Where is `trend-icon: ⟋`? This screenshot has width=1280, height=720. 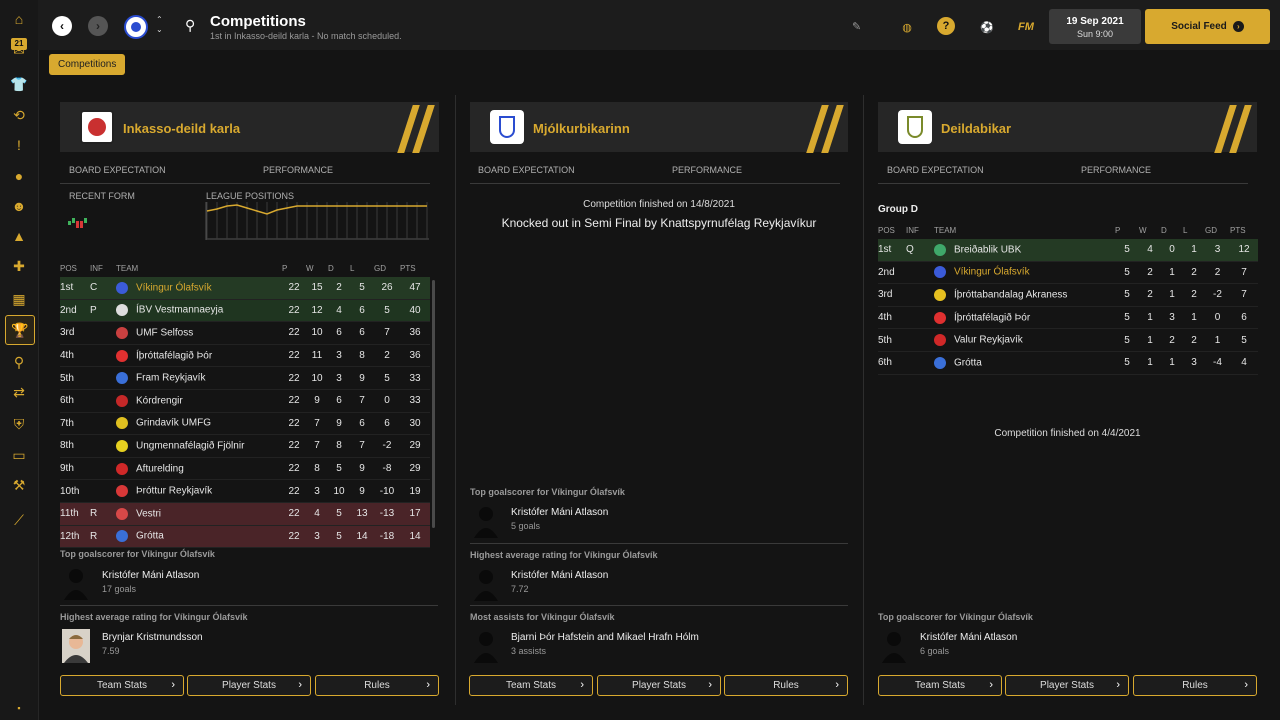
trend-icon: ⟋ is located at coordinates (19, 520).